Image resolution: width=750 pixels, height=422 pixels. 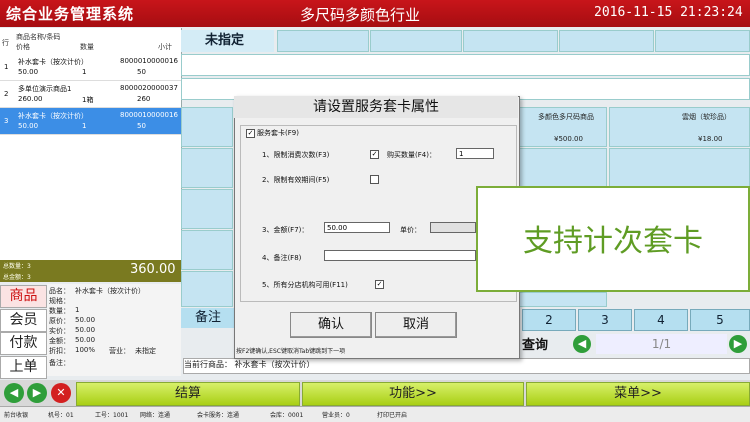 I want to click on page-4-button: 4, so click(x=661, y=320).